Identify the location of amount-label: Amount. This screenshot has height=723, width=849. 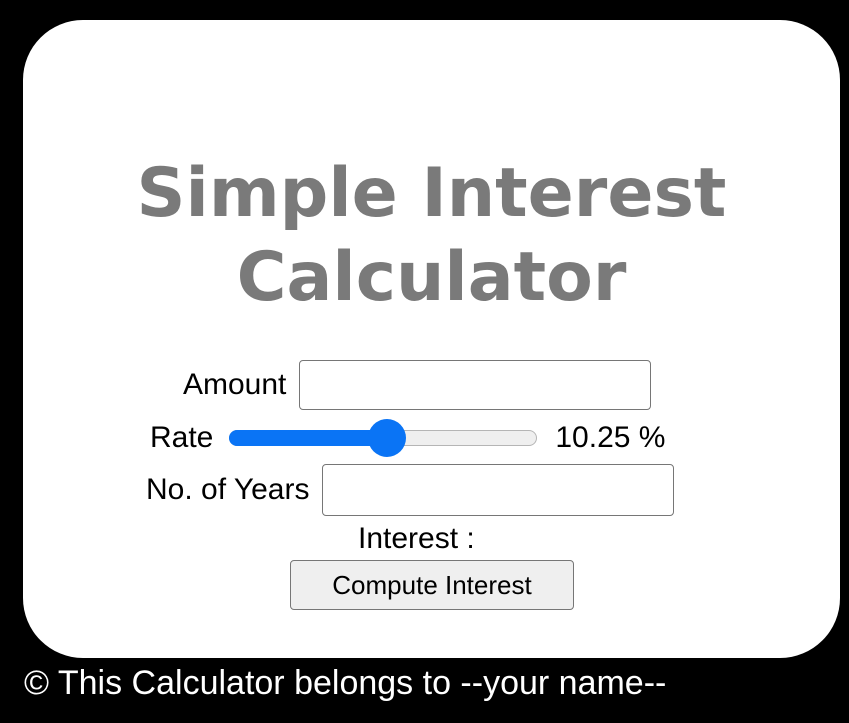
(235, 384).